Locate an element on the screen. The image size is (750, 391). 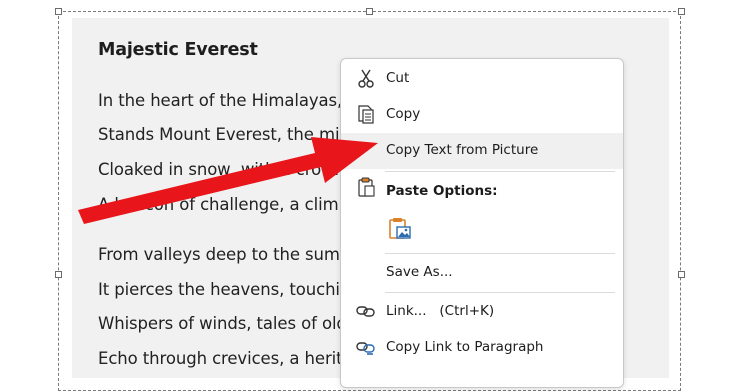
resize-handle-top-left is located at coordinates (58, 11).